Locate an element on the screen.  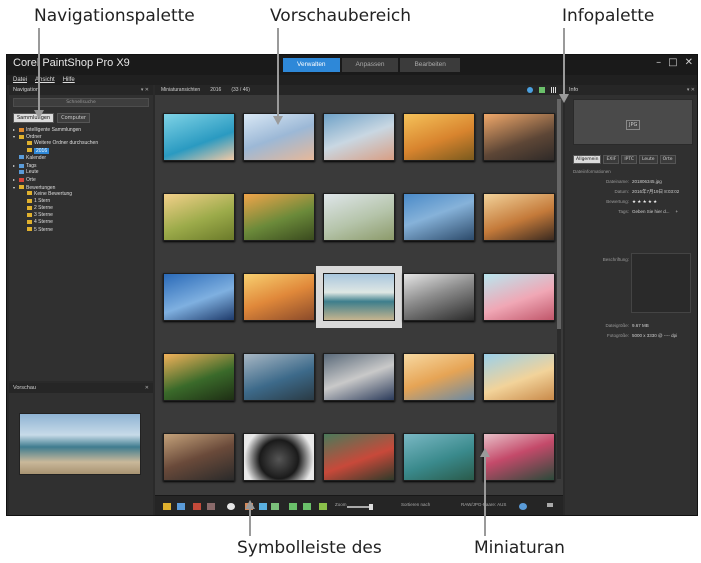
scrollbar-thumb is located at coordinates (559, 214).